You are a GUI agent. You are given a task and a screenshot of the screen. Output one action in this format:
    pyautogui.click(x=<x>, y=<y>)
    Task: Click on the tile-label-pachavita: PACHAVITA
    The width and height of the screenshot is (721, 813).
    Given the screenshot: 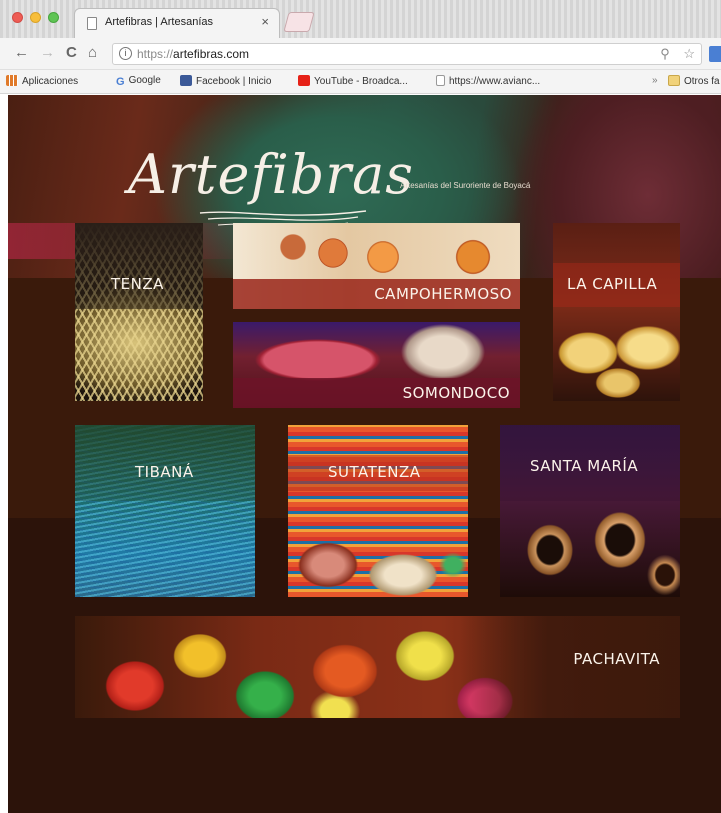 What is the action you would take?
    pyautogui.click(x=616, y=659)
    